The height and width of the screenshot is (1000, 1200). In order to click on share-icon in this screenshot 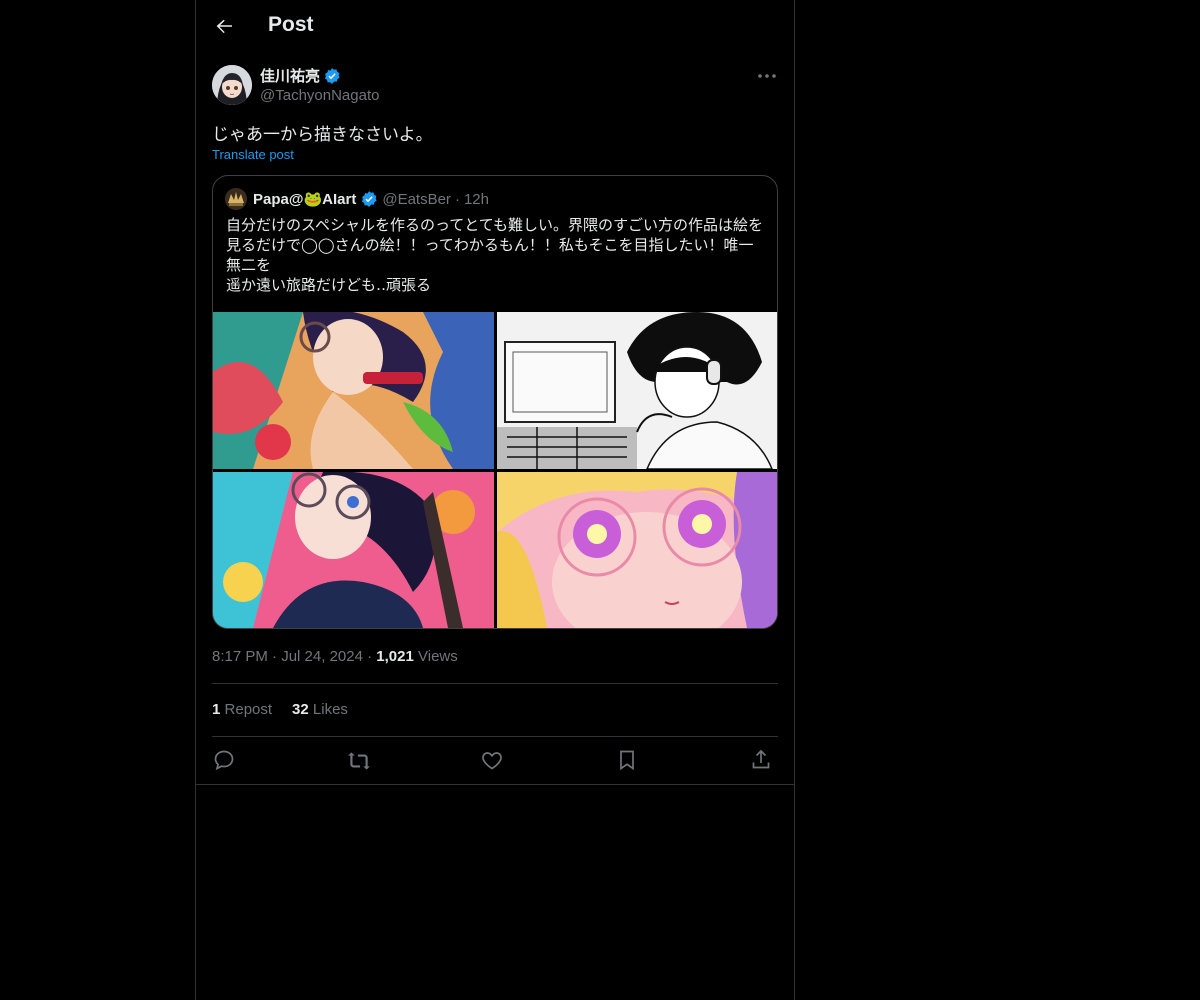, I will do `click(762, 761)`.